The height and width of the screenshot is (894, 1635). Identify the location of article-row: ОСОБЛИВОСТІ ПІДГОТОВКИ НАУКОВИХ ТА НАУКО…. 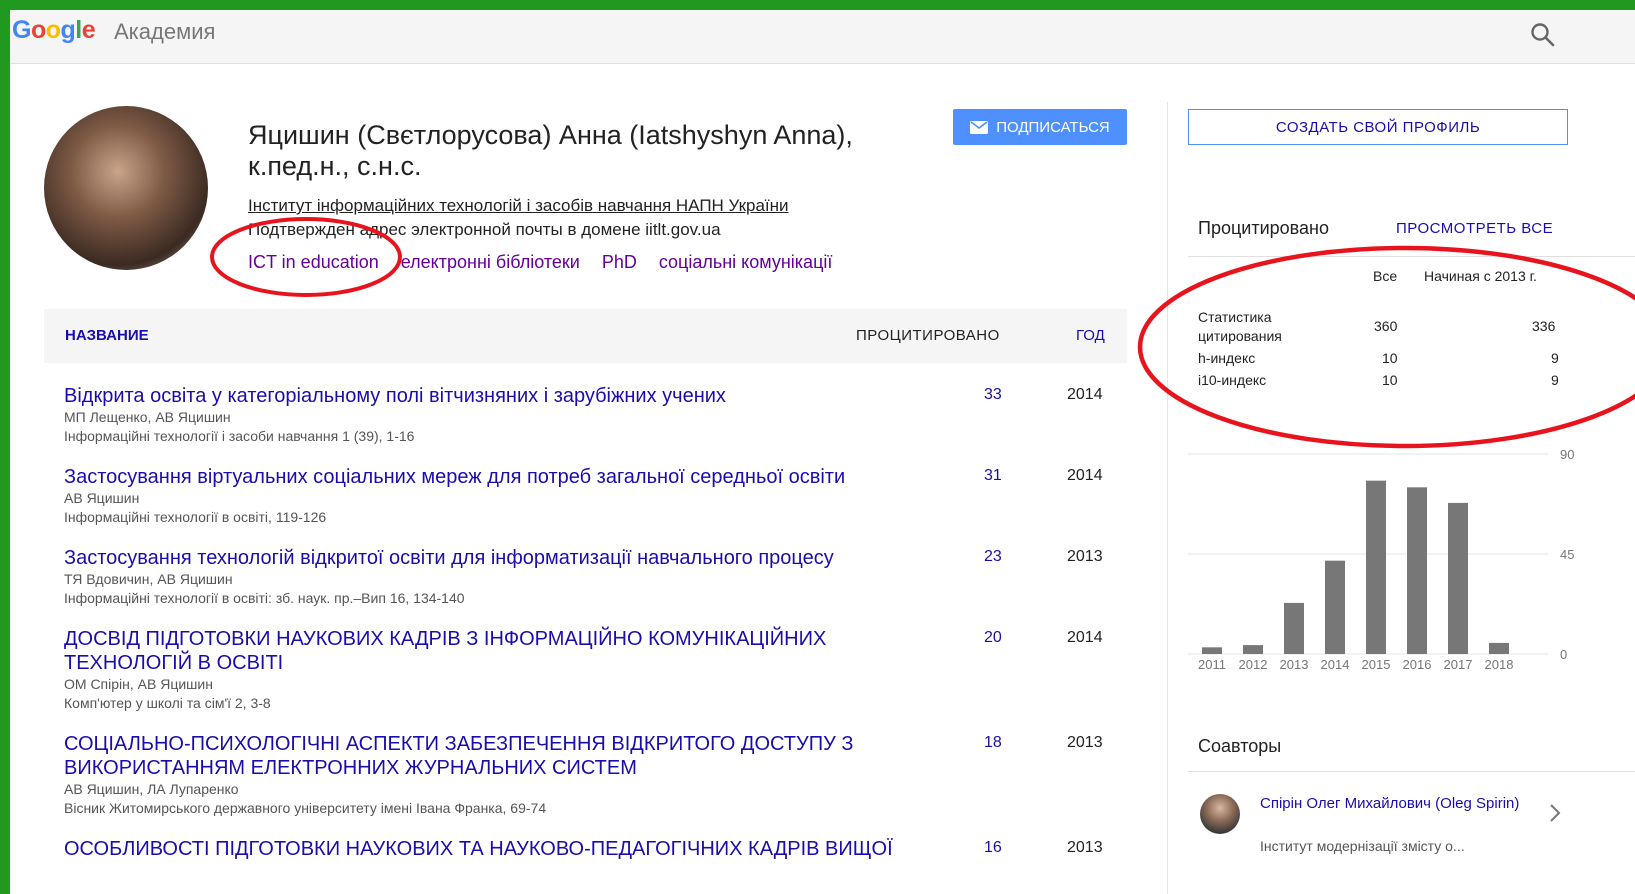
(595, 849).